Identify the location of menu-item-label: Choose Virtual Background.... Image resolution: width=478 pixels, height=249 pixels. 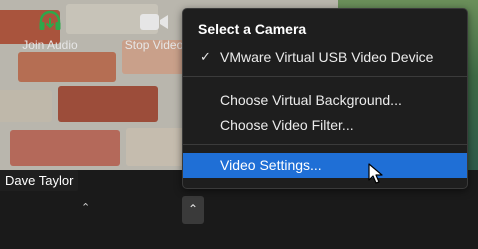
(311, 100).